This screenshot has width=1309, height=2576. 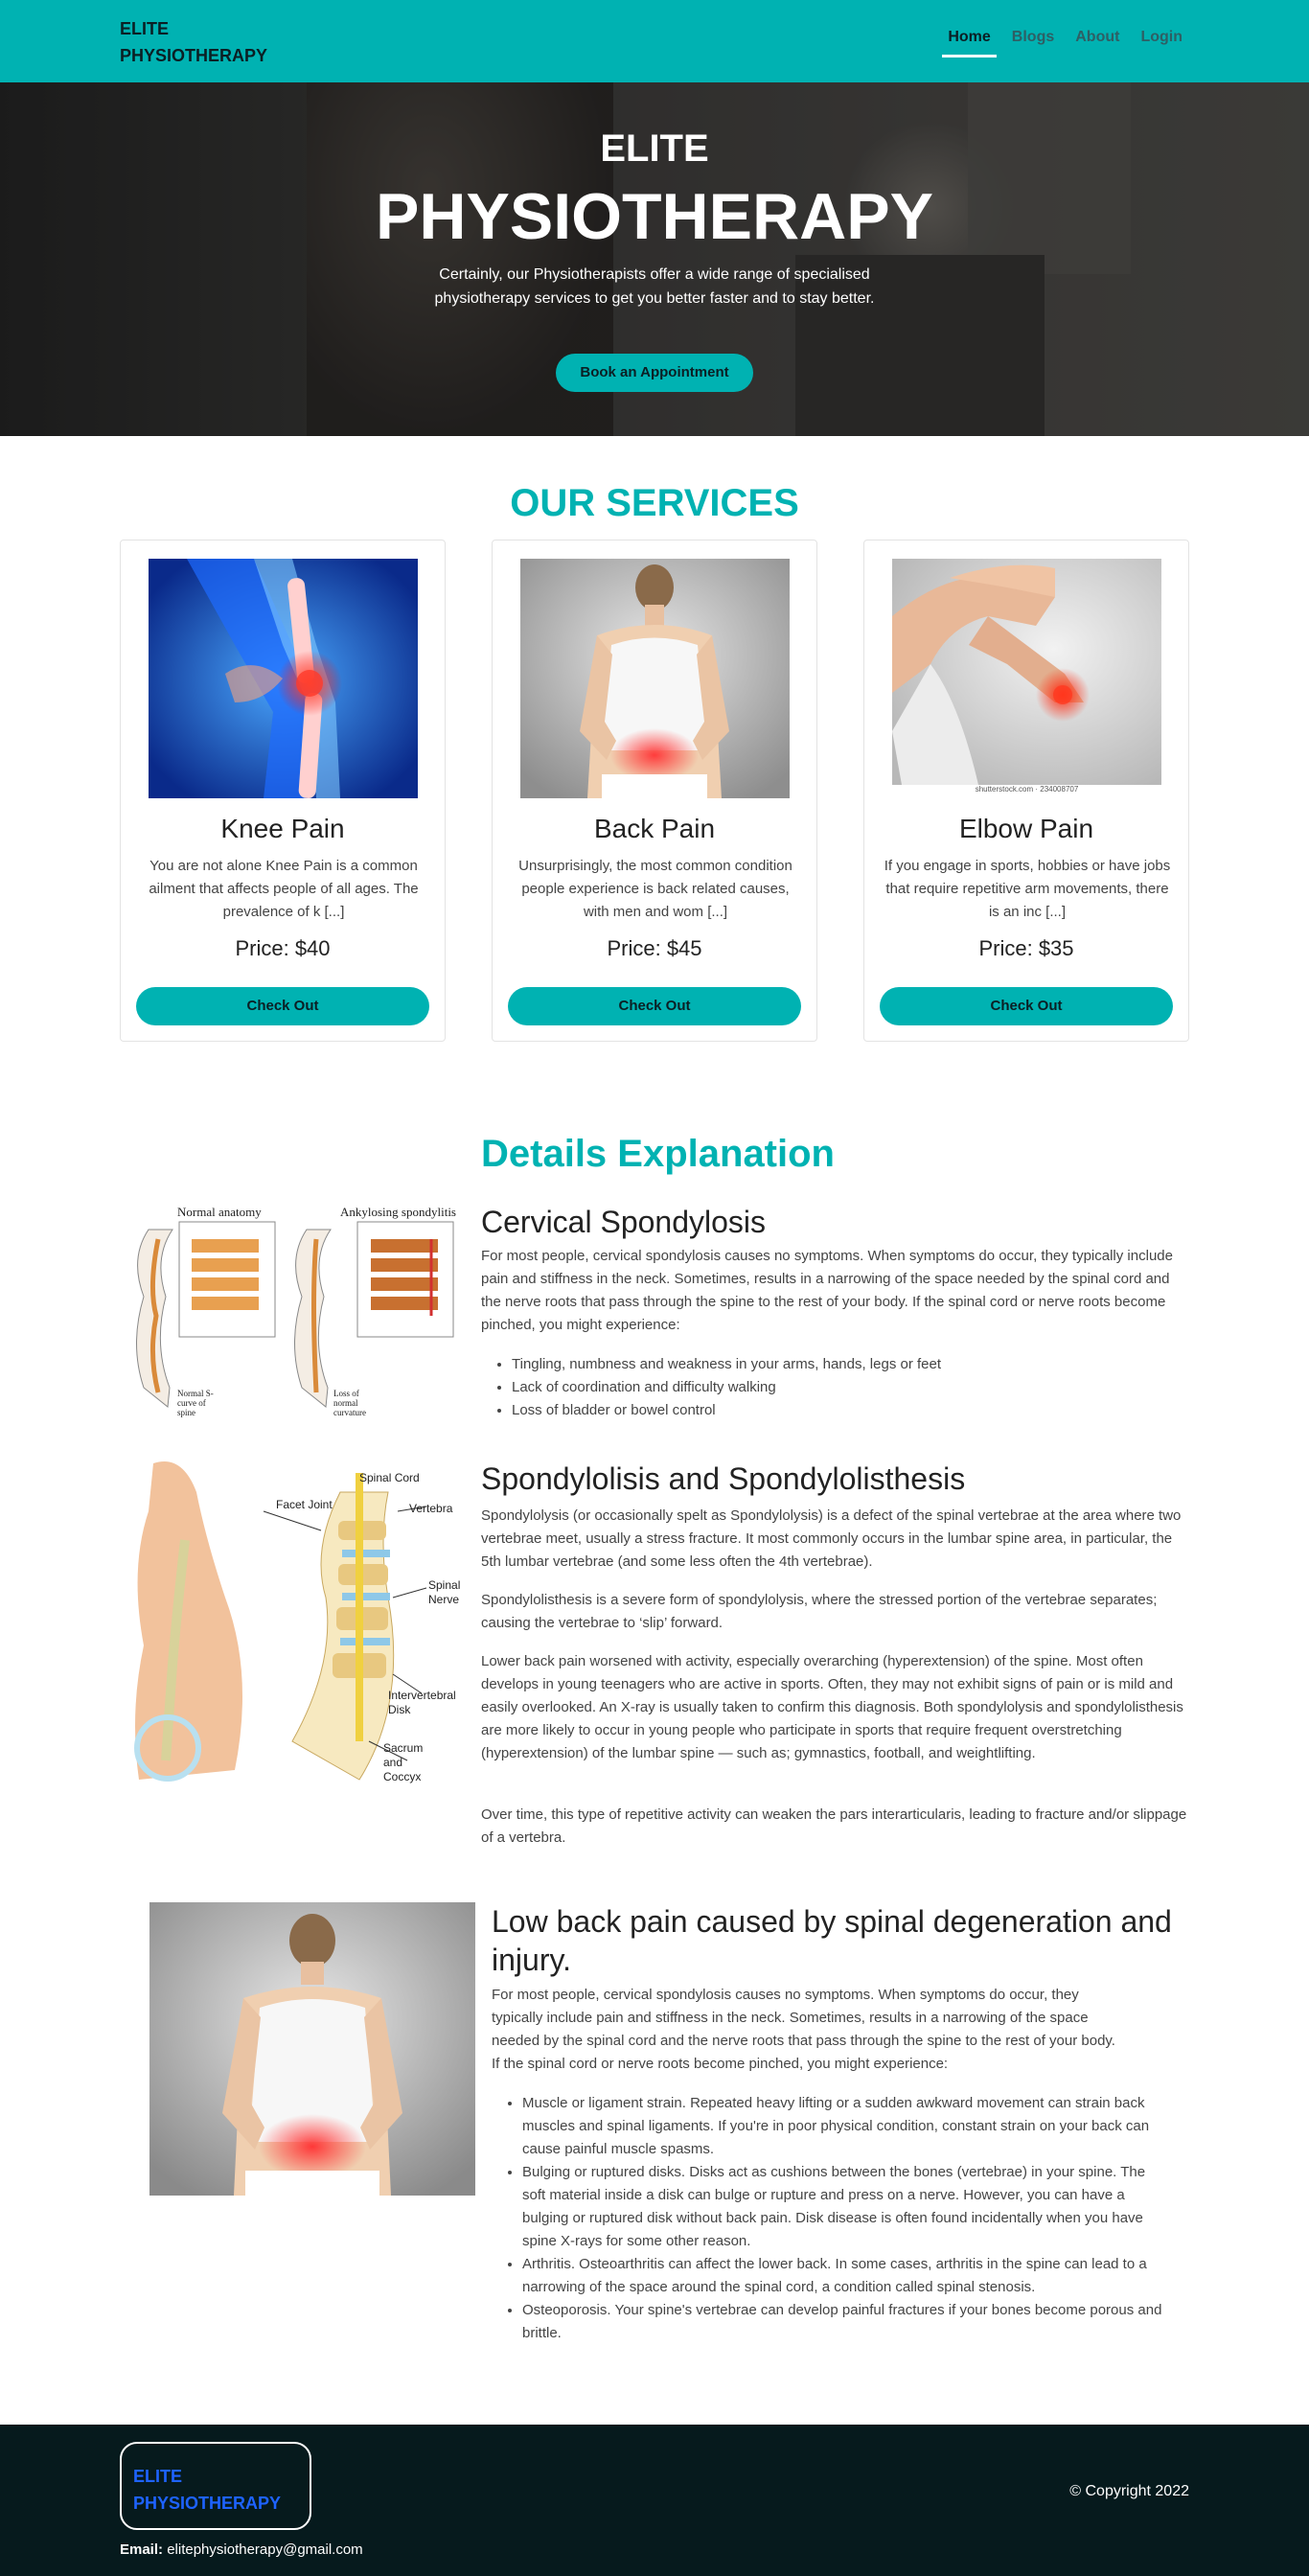 I want to click on brand-line2: PHYSIOTHERAPY, so click(x=194, y=55).